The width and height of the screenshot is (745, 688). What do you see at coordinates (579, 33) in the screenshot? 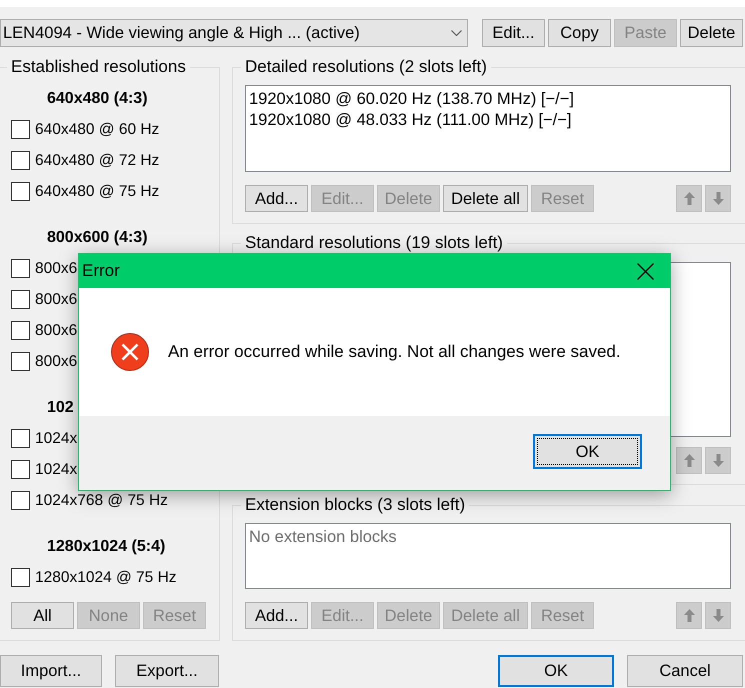
I see `copy-button: Copy` at bounding box center [579, 33].